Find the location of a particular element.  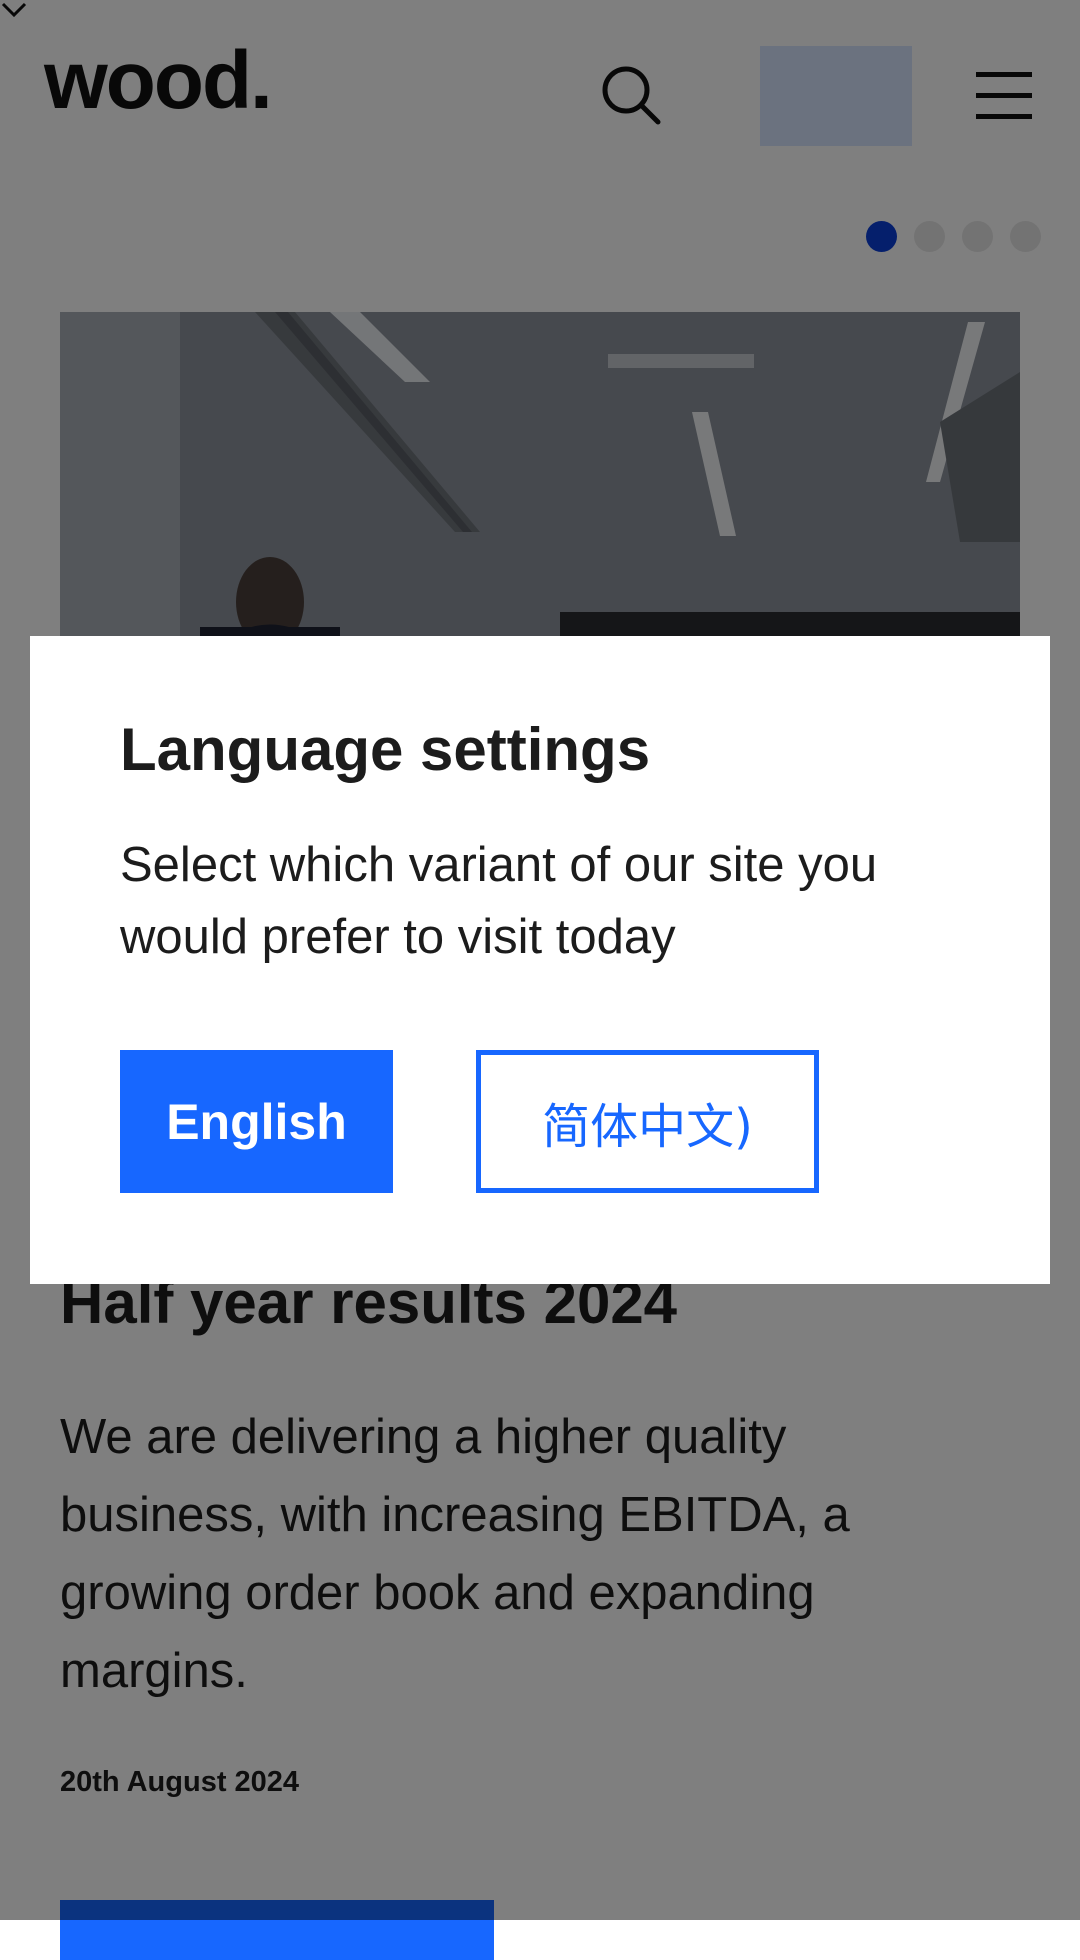

dialog-title: Language settings is located at coordinates (385, 749).